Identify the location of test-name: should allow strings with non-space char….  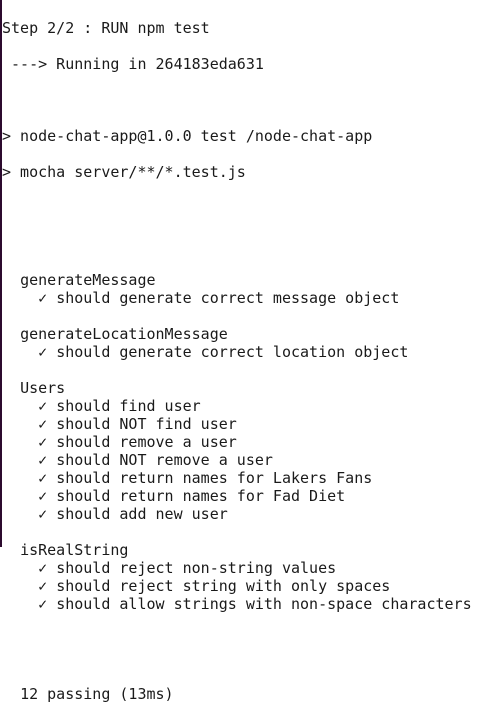
(264, 604).